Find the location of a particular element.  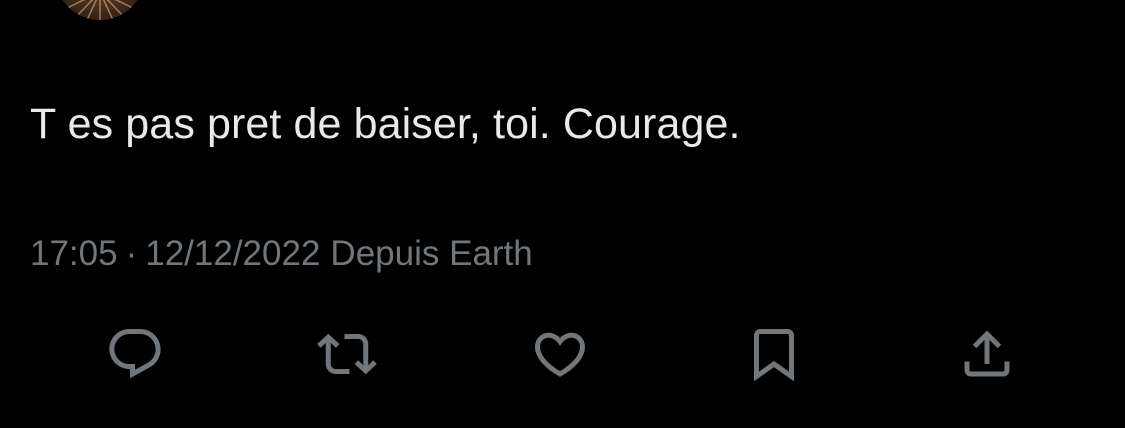

bookmark-button is located at coordinates (774, 354).